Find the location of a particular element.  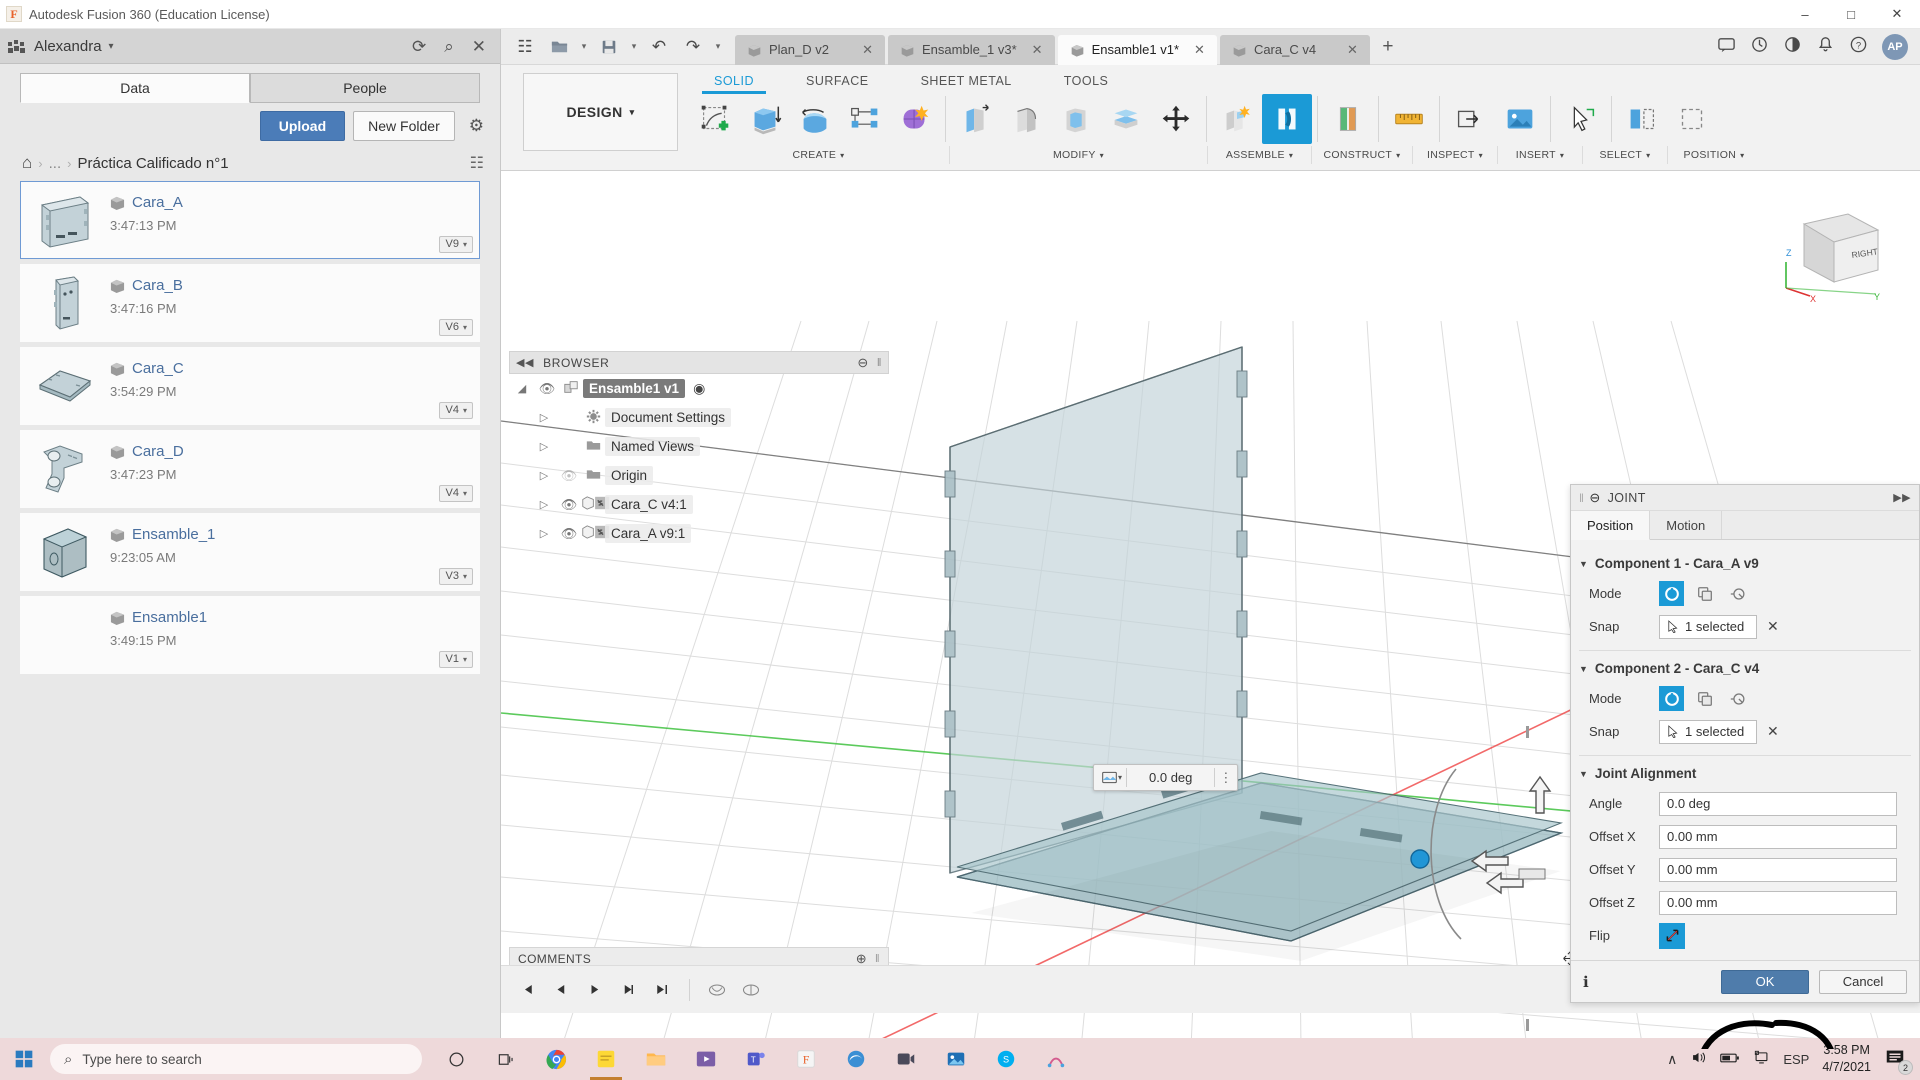

angle-mini-toolbar: ▾ 0.0 deg ⋮ is located at coordinates (1166, 777).